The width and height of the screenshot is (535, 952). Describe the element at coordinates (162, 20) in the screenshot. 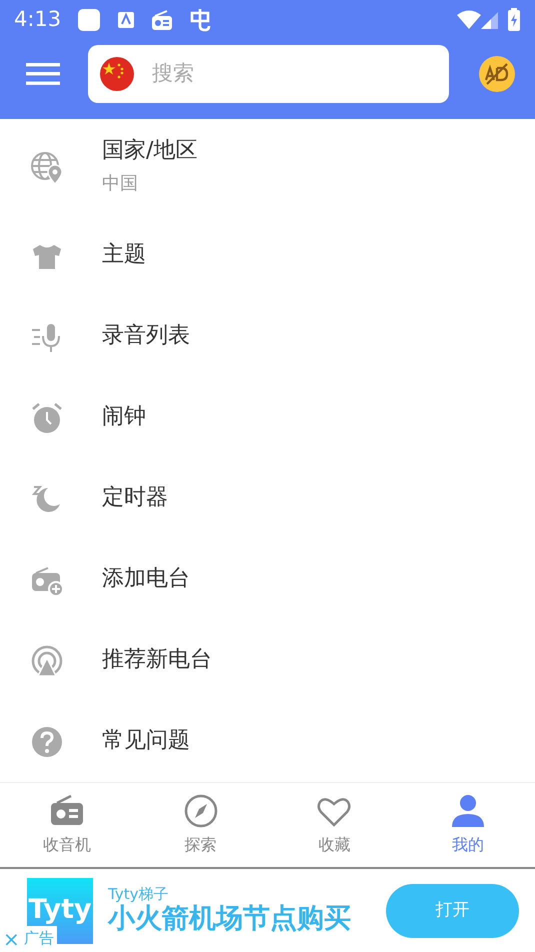

I see `radio-icon` at that location.